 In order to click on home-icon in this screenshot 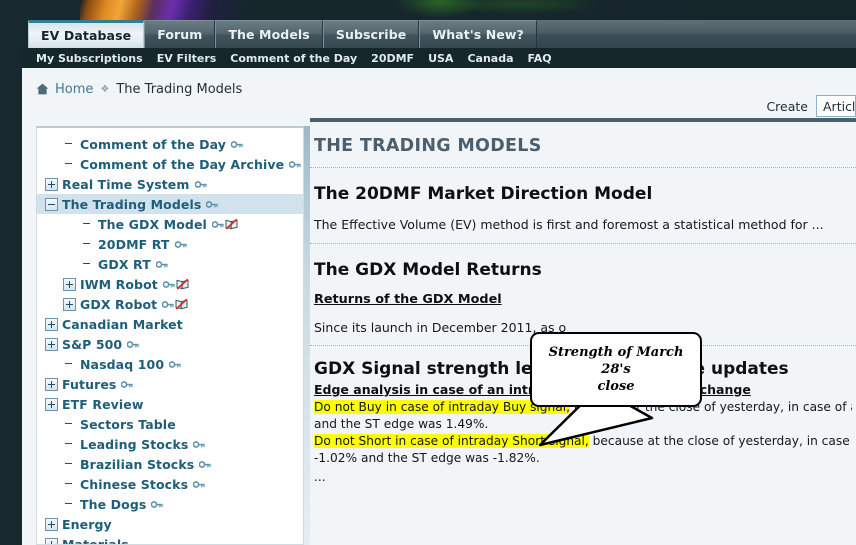, I will do `click(42, 89)`.